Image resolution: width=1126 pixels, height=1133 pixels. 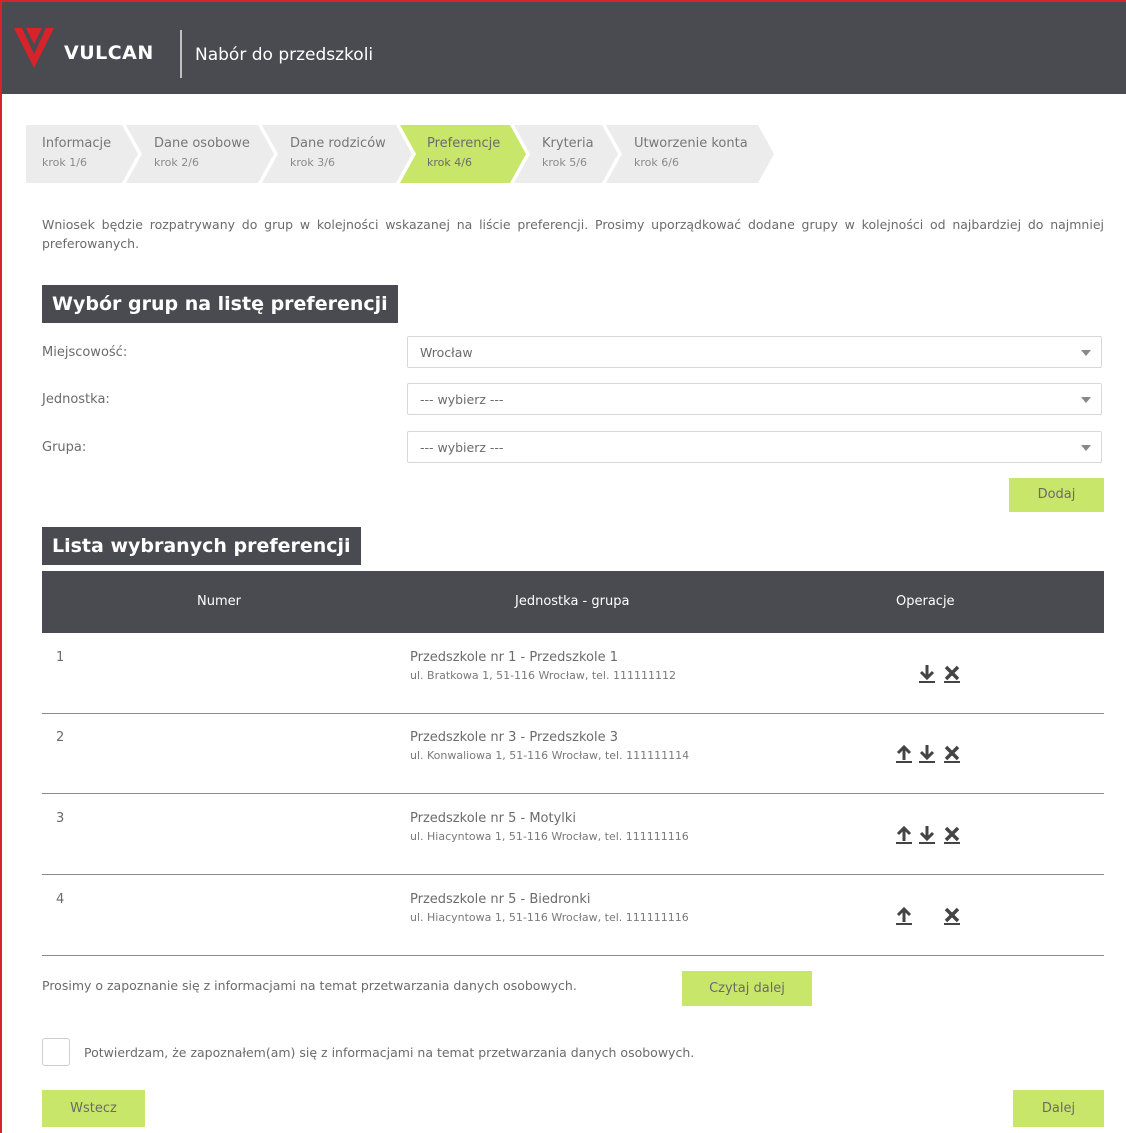 I want to click on city-select-value: Wrocław, so click(x=446, y=352).